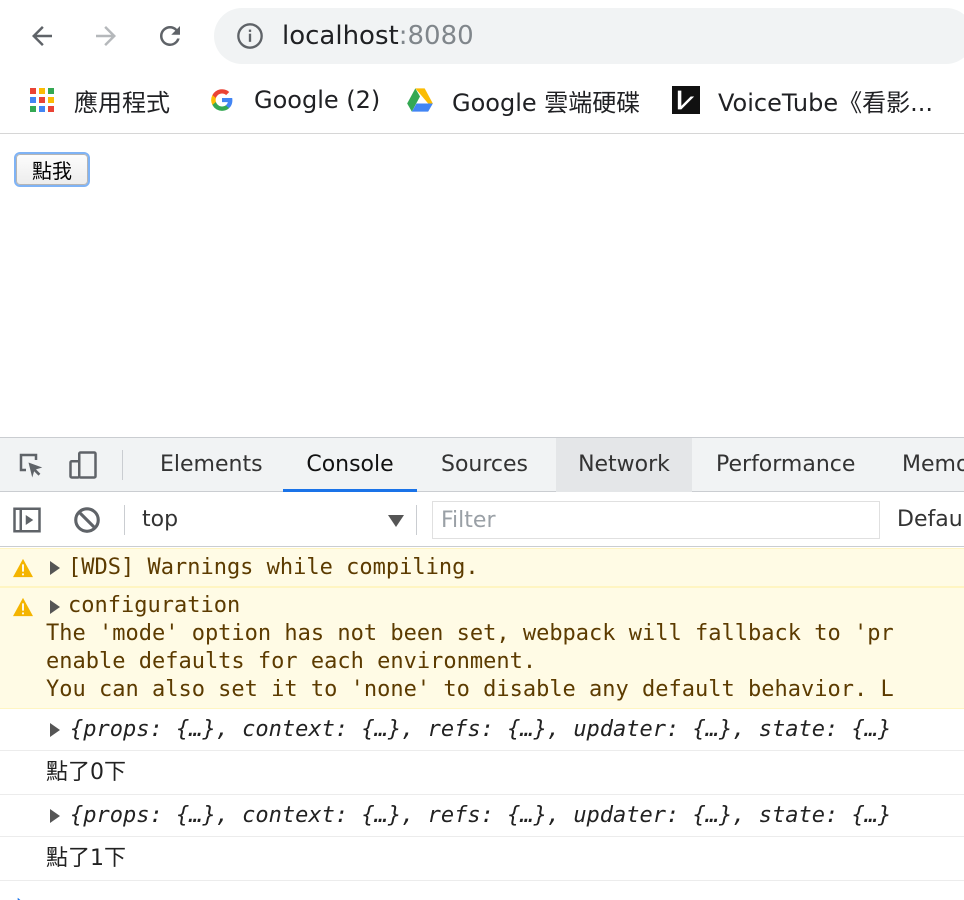 The height and width of the screenshot is (900, 964). Describe the element at coordinates (291, 661) in the screenshot. I see `warning-detail-line: enable defaults for each environment.` at that location.